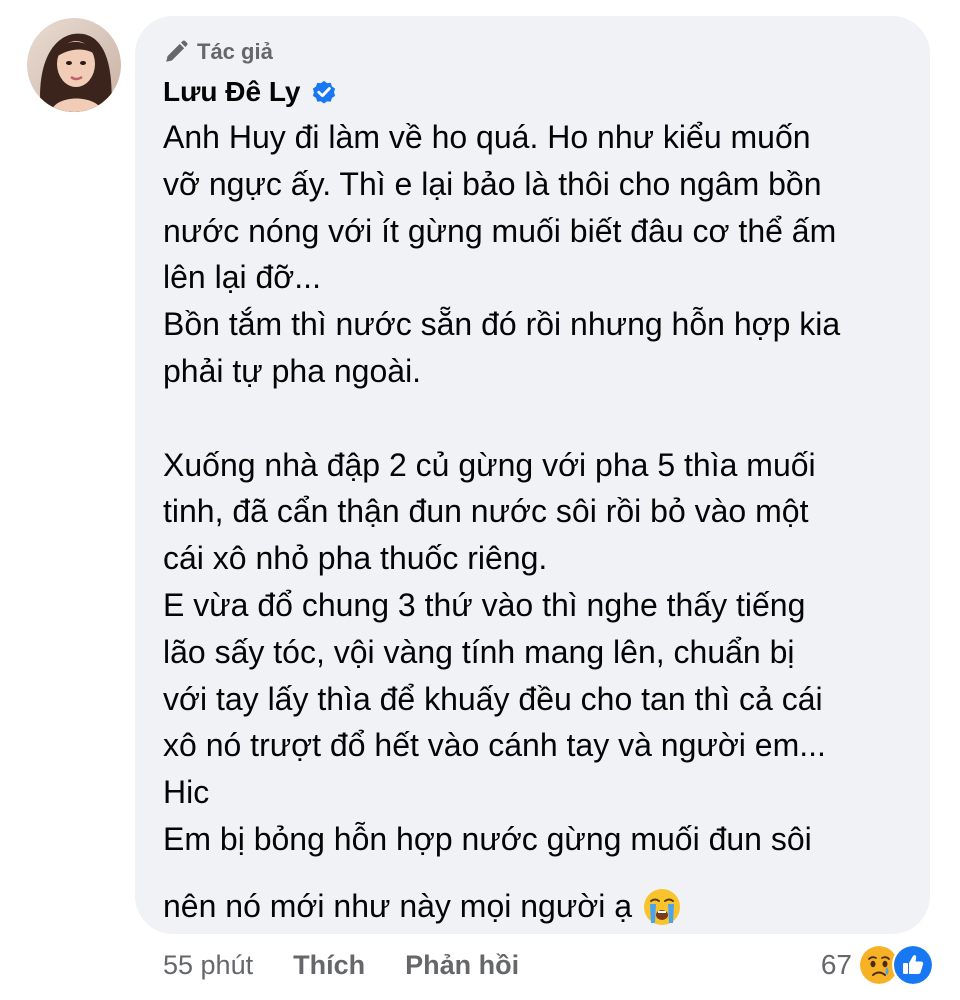 The width and height of the screenshot is (960, 1000). Describe the element at coordinates (913, 965) in the screenshot. I see `like-reaction-icon` at that location.